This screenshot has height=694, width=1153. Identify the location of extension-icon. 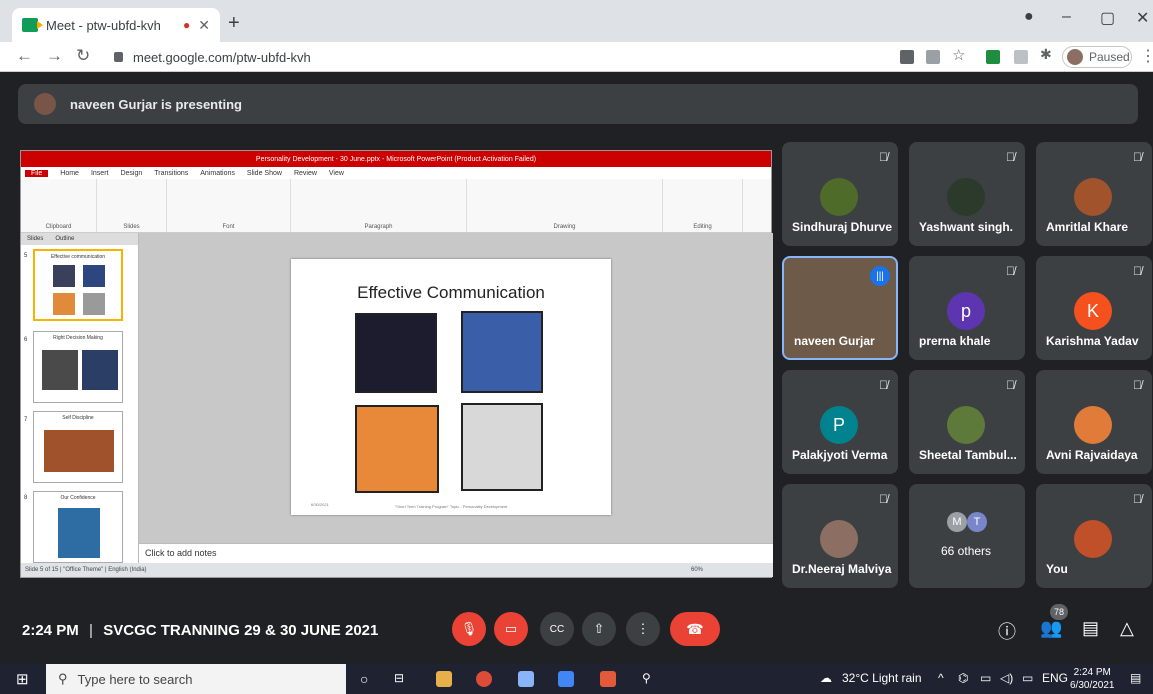
(1021, 57).